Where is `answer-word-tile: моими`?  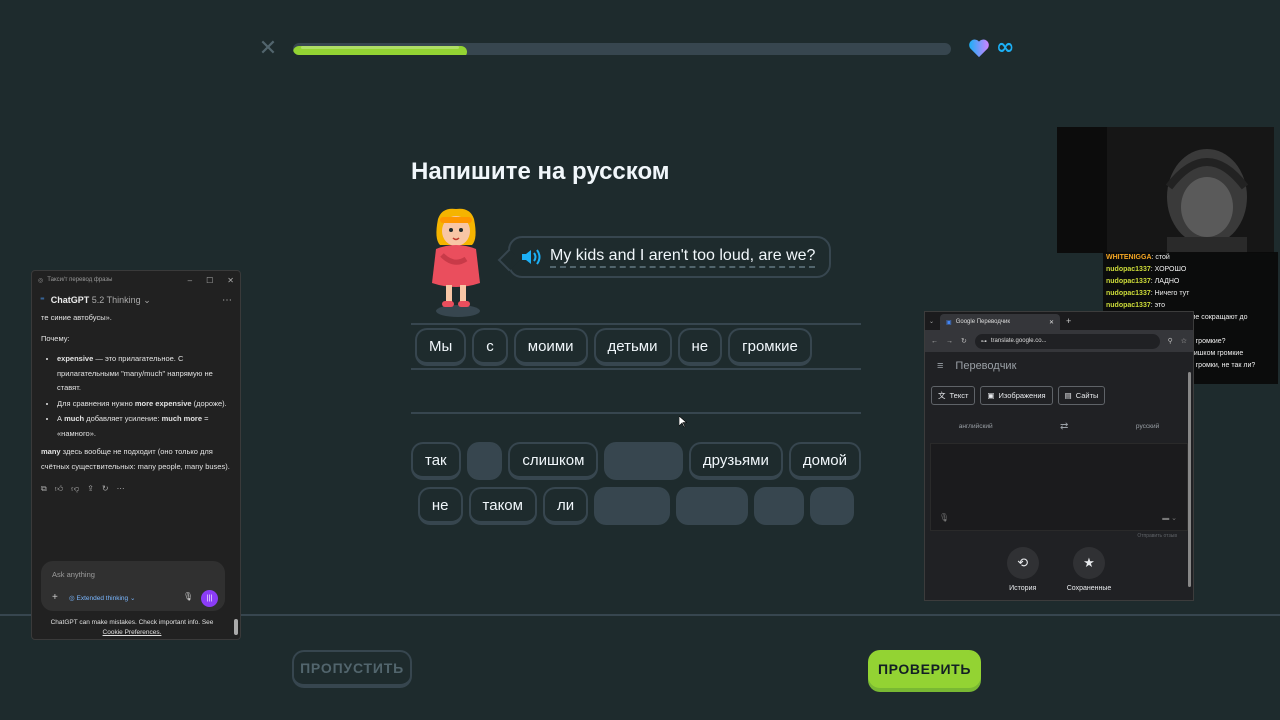
answer-word-tile: моими is located at coordinates (550, 347).